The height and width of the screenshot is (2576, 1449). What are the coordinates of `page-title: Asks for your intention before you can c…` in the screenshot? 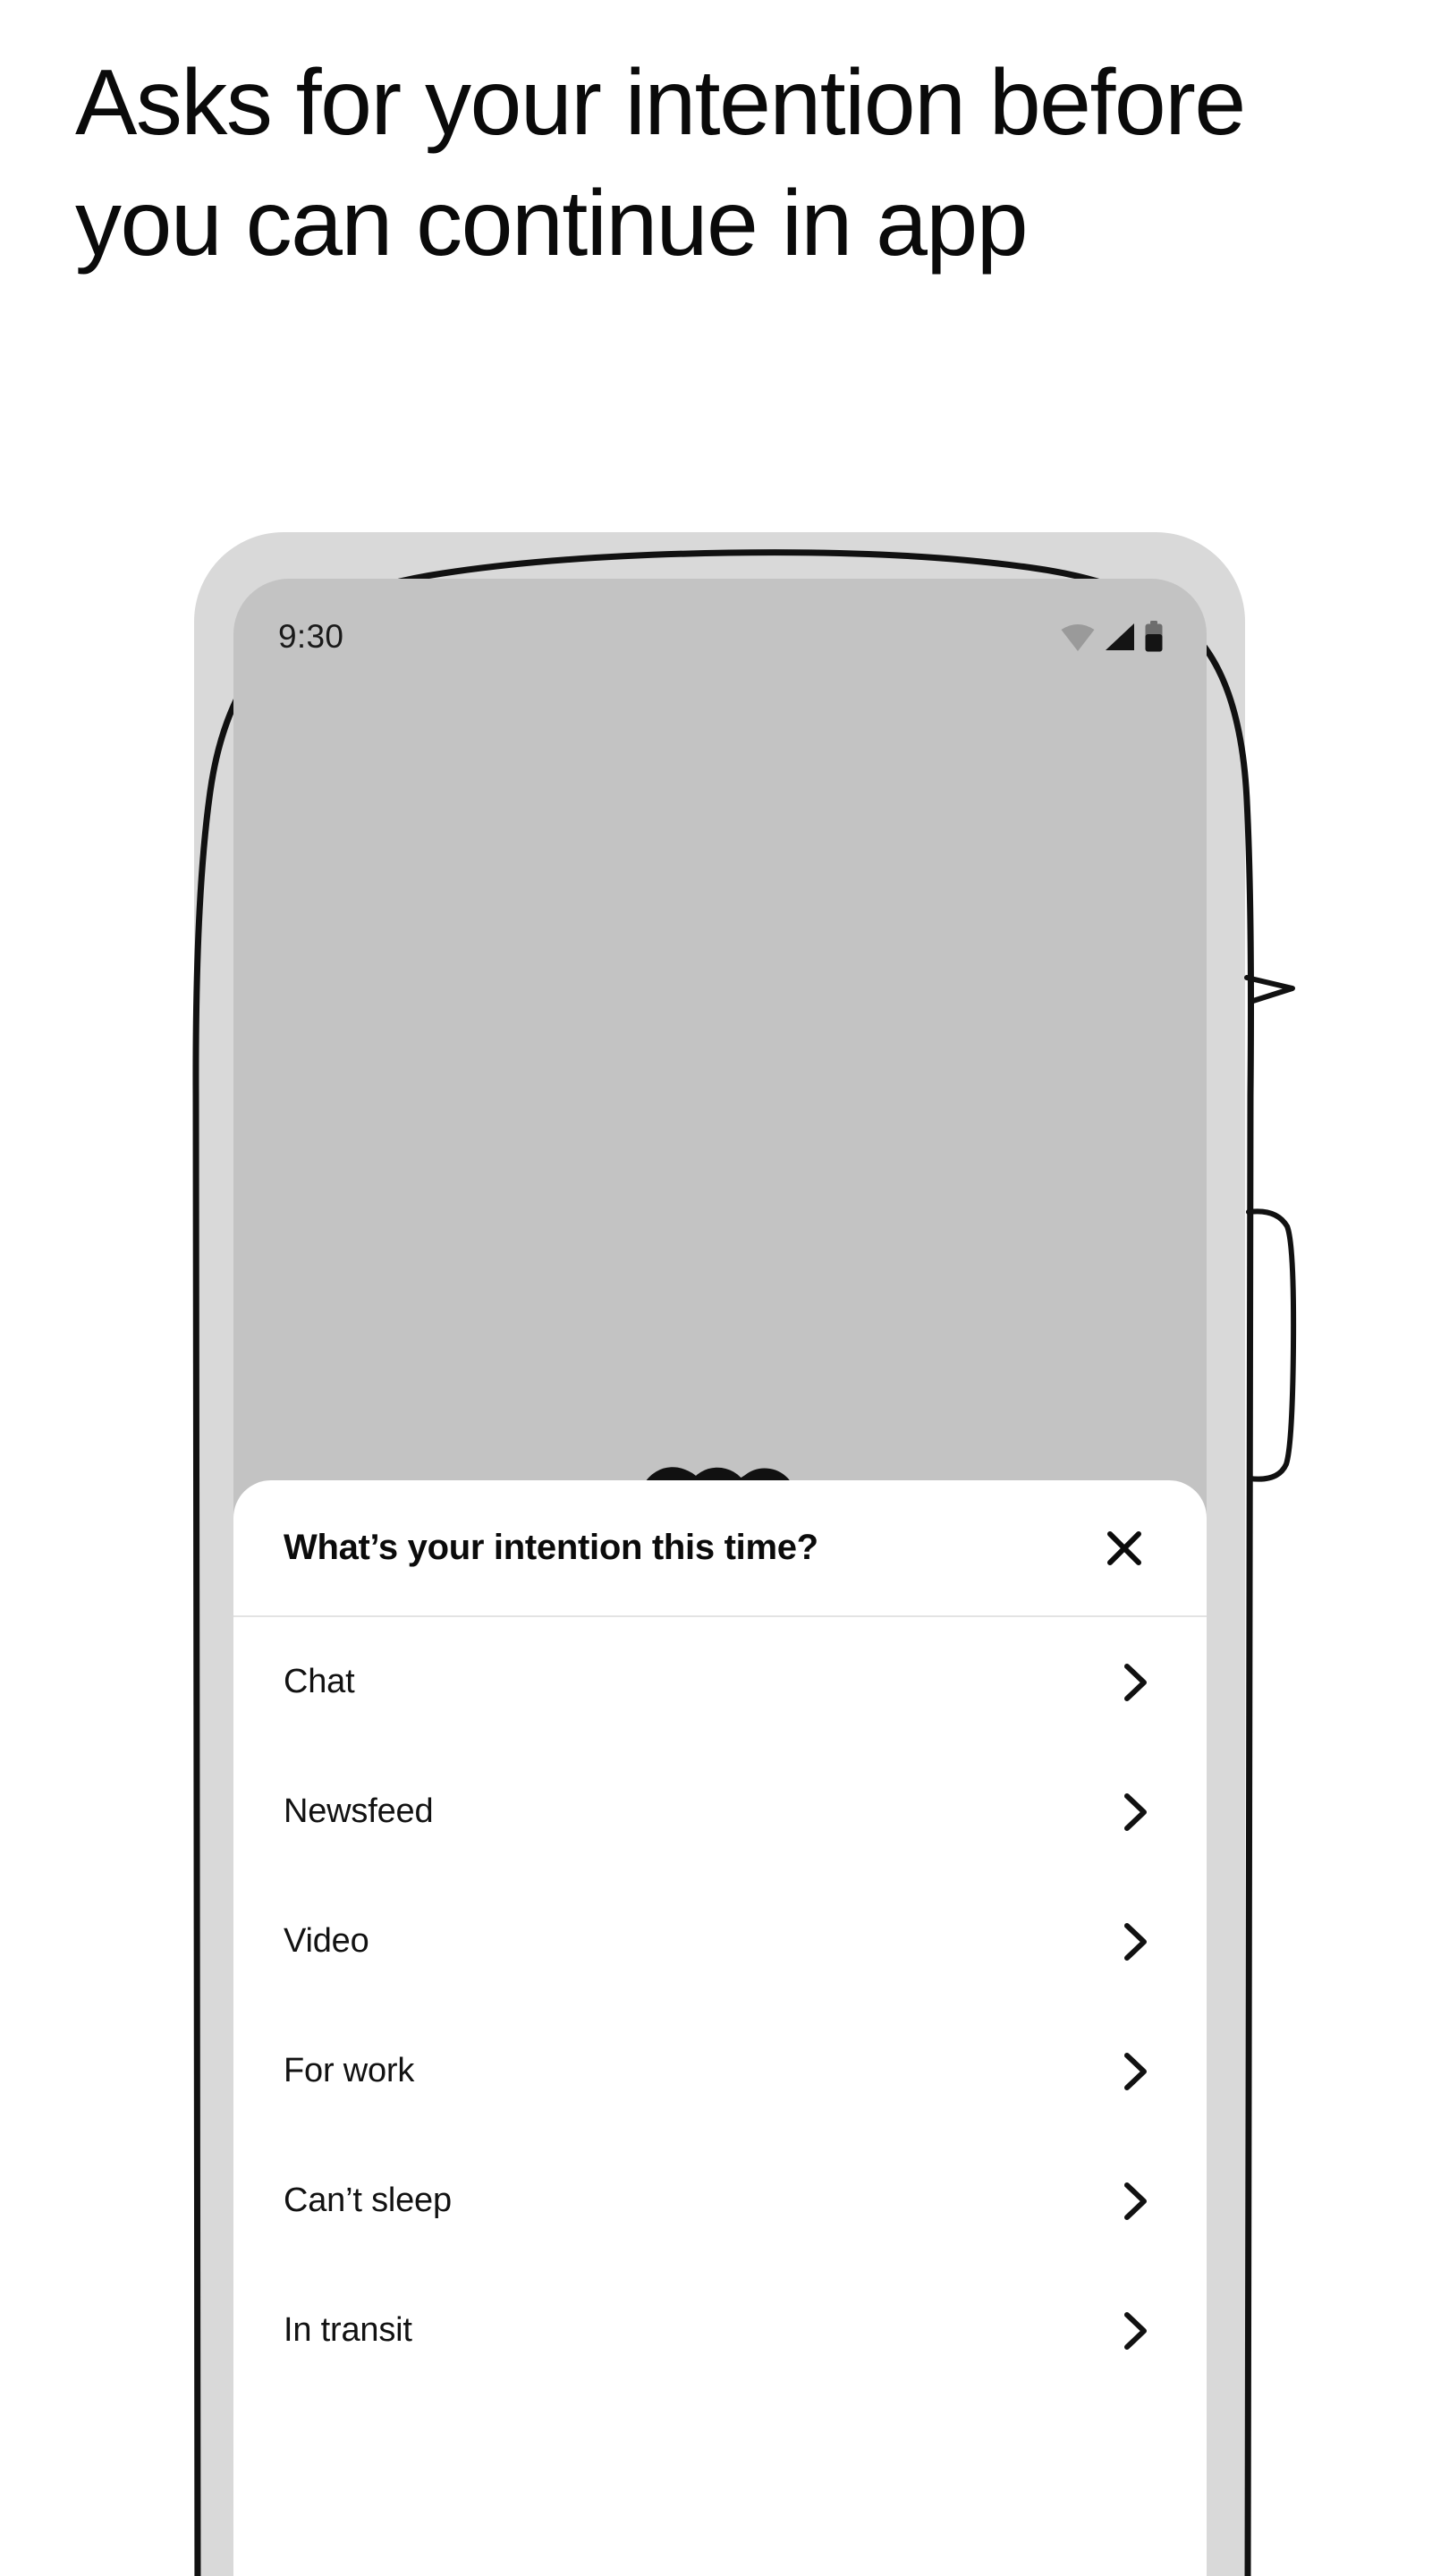 It's located at (660, 163).